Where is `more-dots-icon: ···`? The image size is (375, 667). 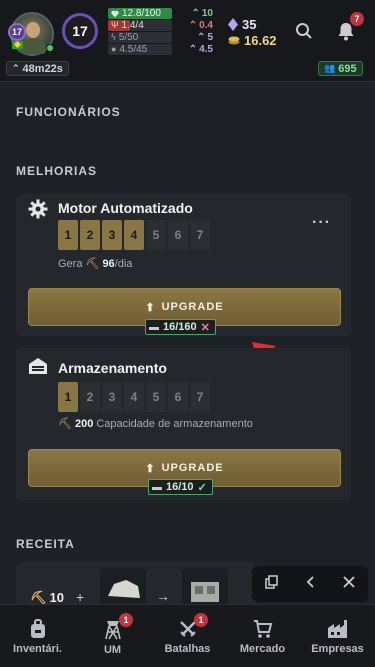 more-dots-icon: ··· is located at coordinates (321, 222).